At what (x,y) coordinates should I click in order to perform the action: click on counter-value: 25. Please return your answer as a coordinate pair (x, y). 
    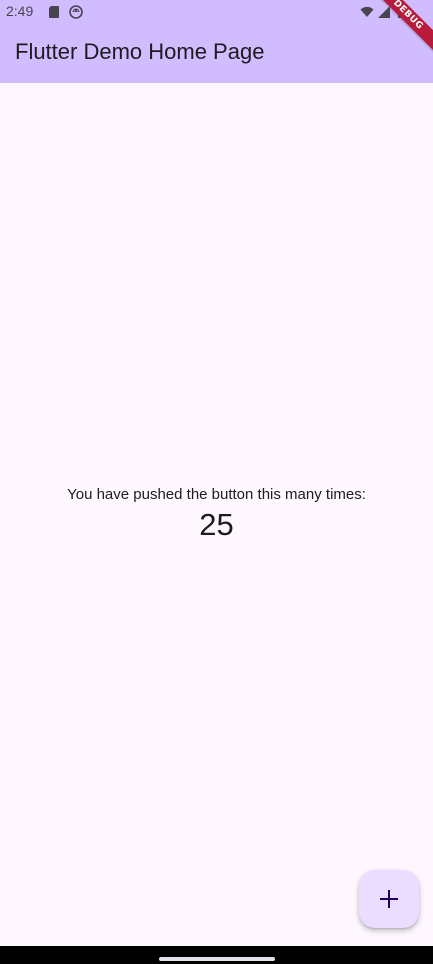
    Looking at the image, I should click on (216, 524).